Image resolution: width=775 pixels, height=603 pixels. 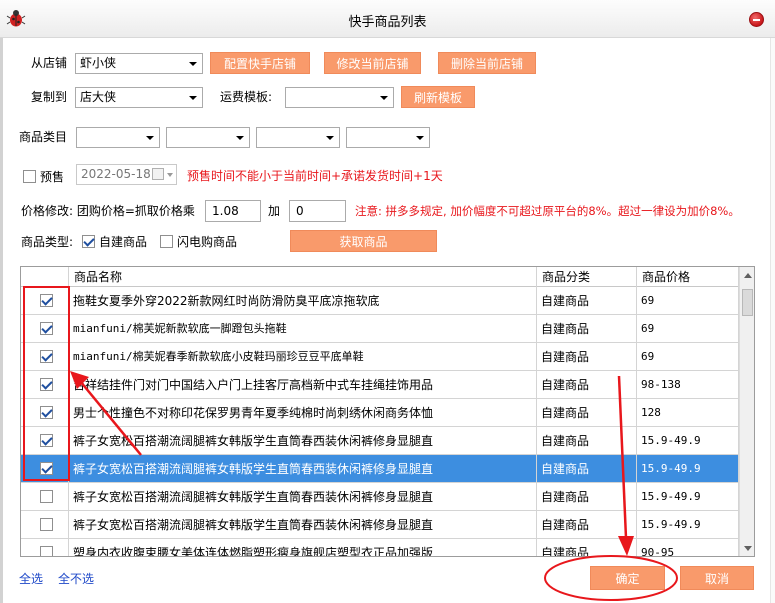 I want to click on product-name-cell: 塑身内衣收腹束腰女美体连体燃脂塑形瘦身旗舰店塑型衣正品加强版, so click(x=303, y=547).